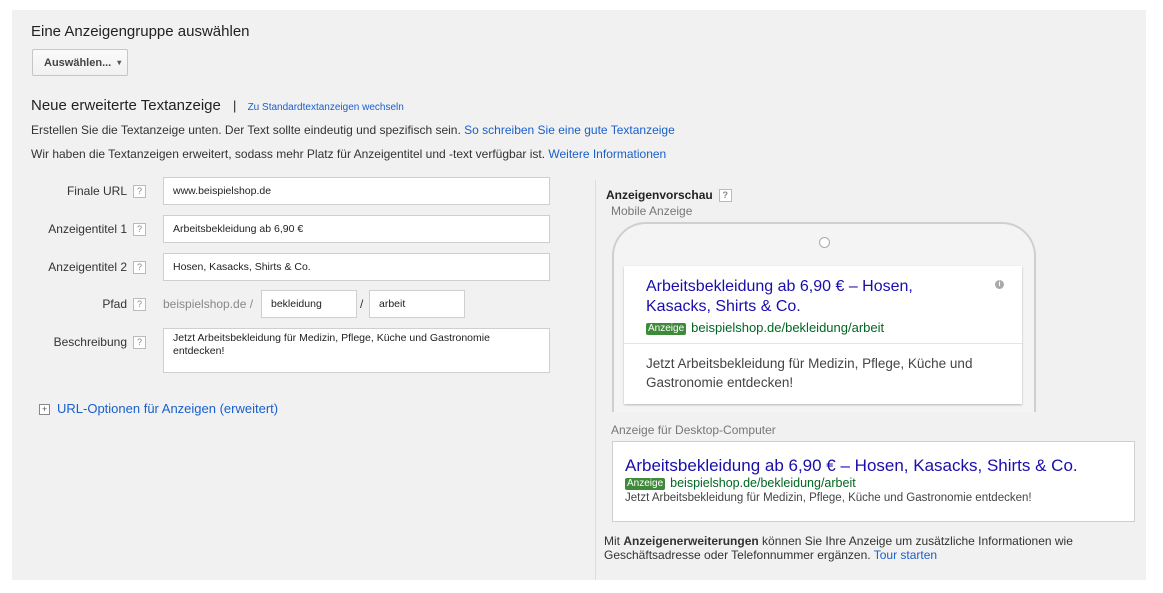 This screenshot has width=1163, height=593. Describe the element at coordinates (309, 304) in the screenshot. I see `path1-input: bekleidung` at that location.